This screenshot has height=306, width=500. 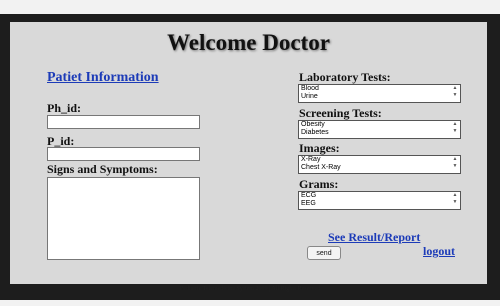 What do you see at coordinates (379, 89) in the screenshot?
I see `lab-option: Blood` at bounding box center [379, 89].